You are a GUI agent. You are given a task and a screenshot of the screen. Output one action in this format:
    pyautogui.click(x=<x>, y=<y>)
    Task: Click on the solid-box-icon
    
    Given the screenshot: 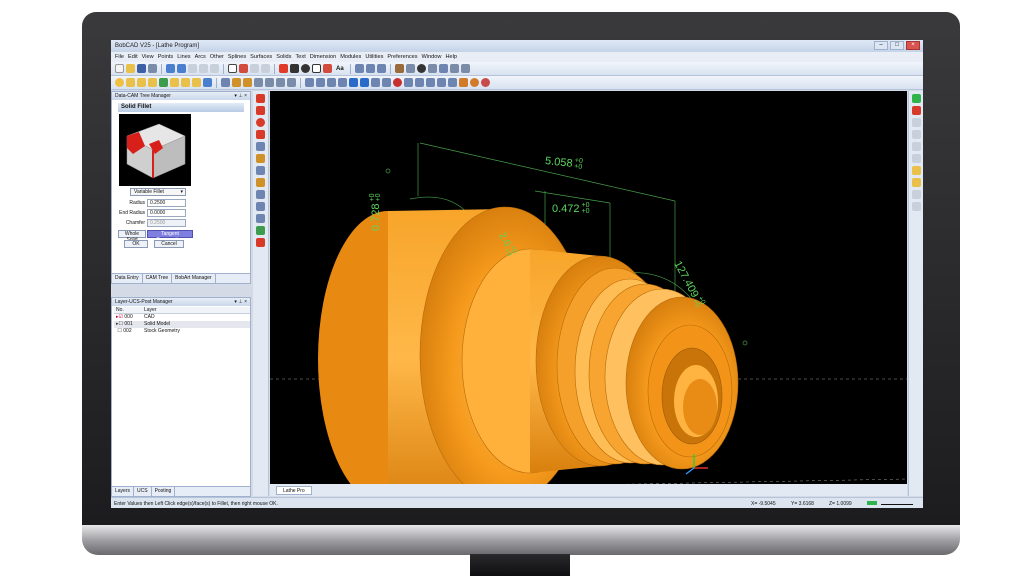 What is the action you would take?
    pyautogui.click(x=163, y=82)
    